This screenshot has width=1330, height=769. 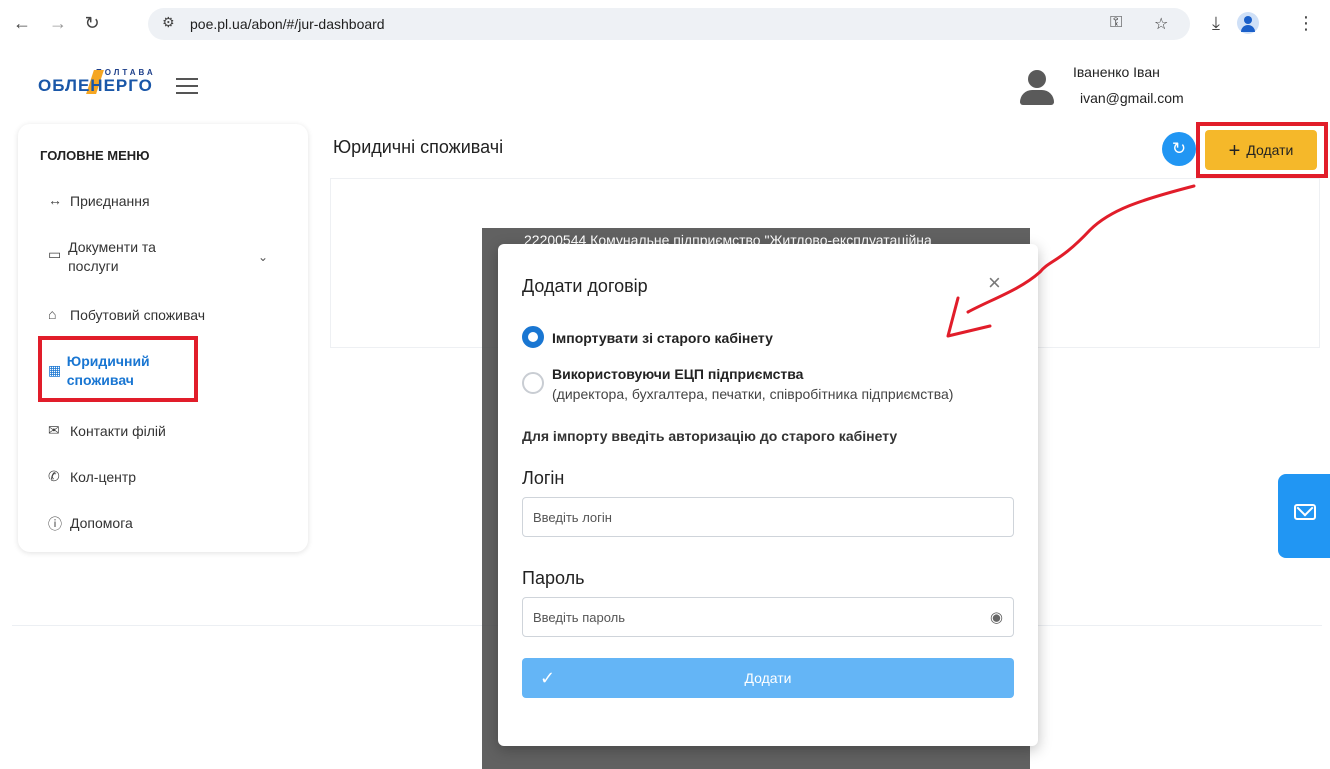 What do you see at coordinates (263, 257) in the screenshot?
I see `chevron-down-icon: ⌄` at bounding box center [263, 257].